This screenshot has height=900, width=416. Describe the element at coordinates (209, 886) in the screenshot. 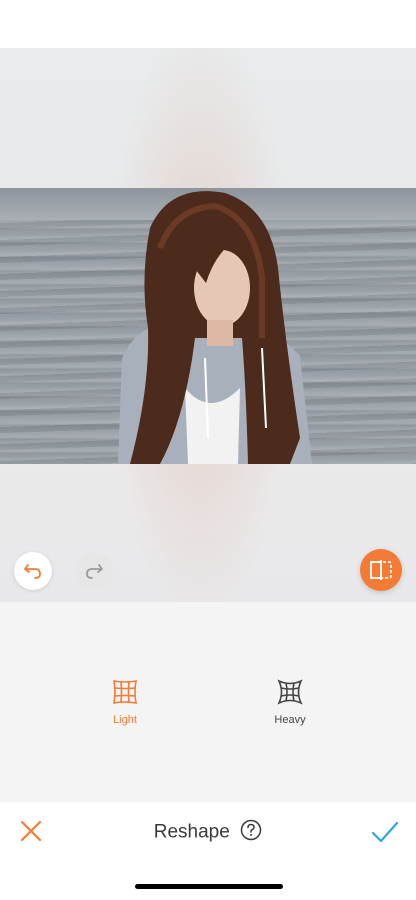

I see `home-indicator` at that location.